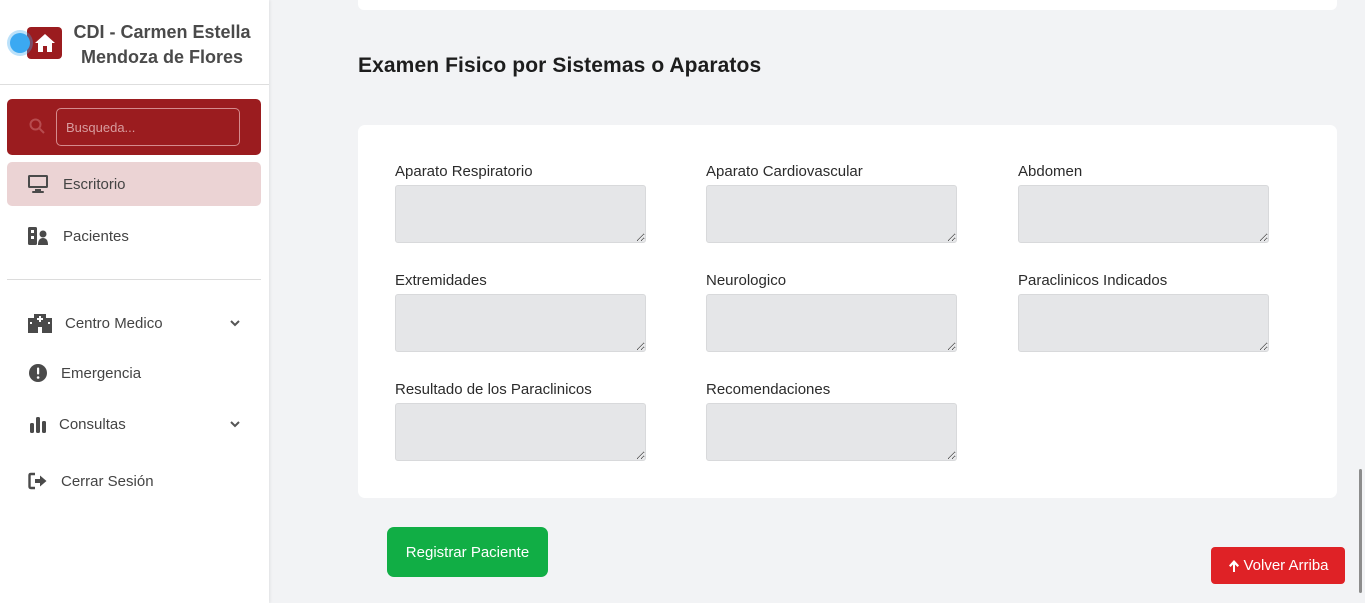 This screenshot has height=603, width=1365. I want to click on field-aparato-cardiovascular: Aparato Cardiovascular, so click(831, 203).